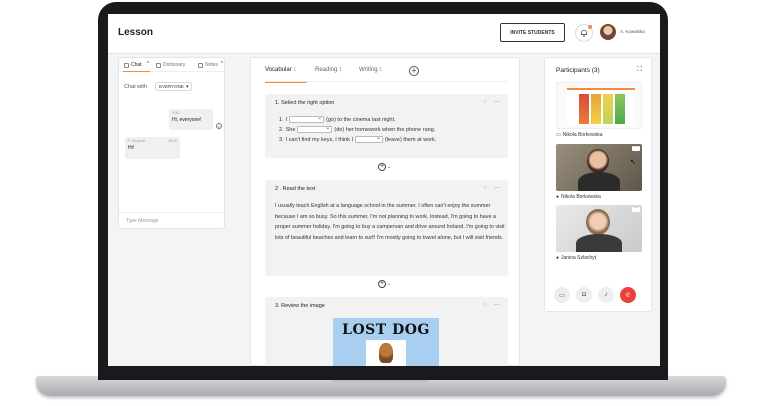 This screenshot has width=760, height=406. I want to click on page-title: Lesson, so click(136, 32).